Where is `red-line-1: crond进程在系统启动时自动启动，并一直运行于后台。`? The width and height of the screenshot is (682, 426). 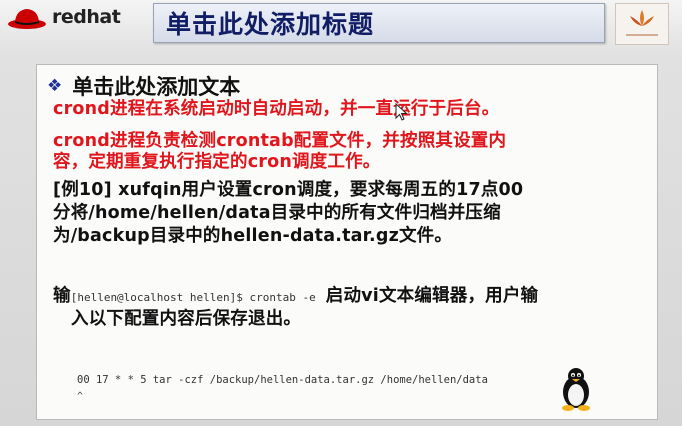 red-line-1: crond进程在系统启动时自动启动，并一直运行于后台。 is located at coordinates (276, 109).